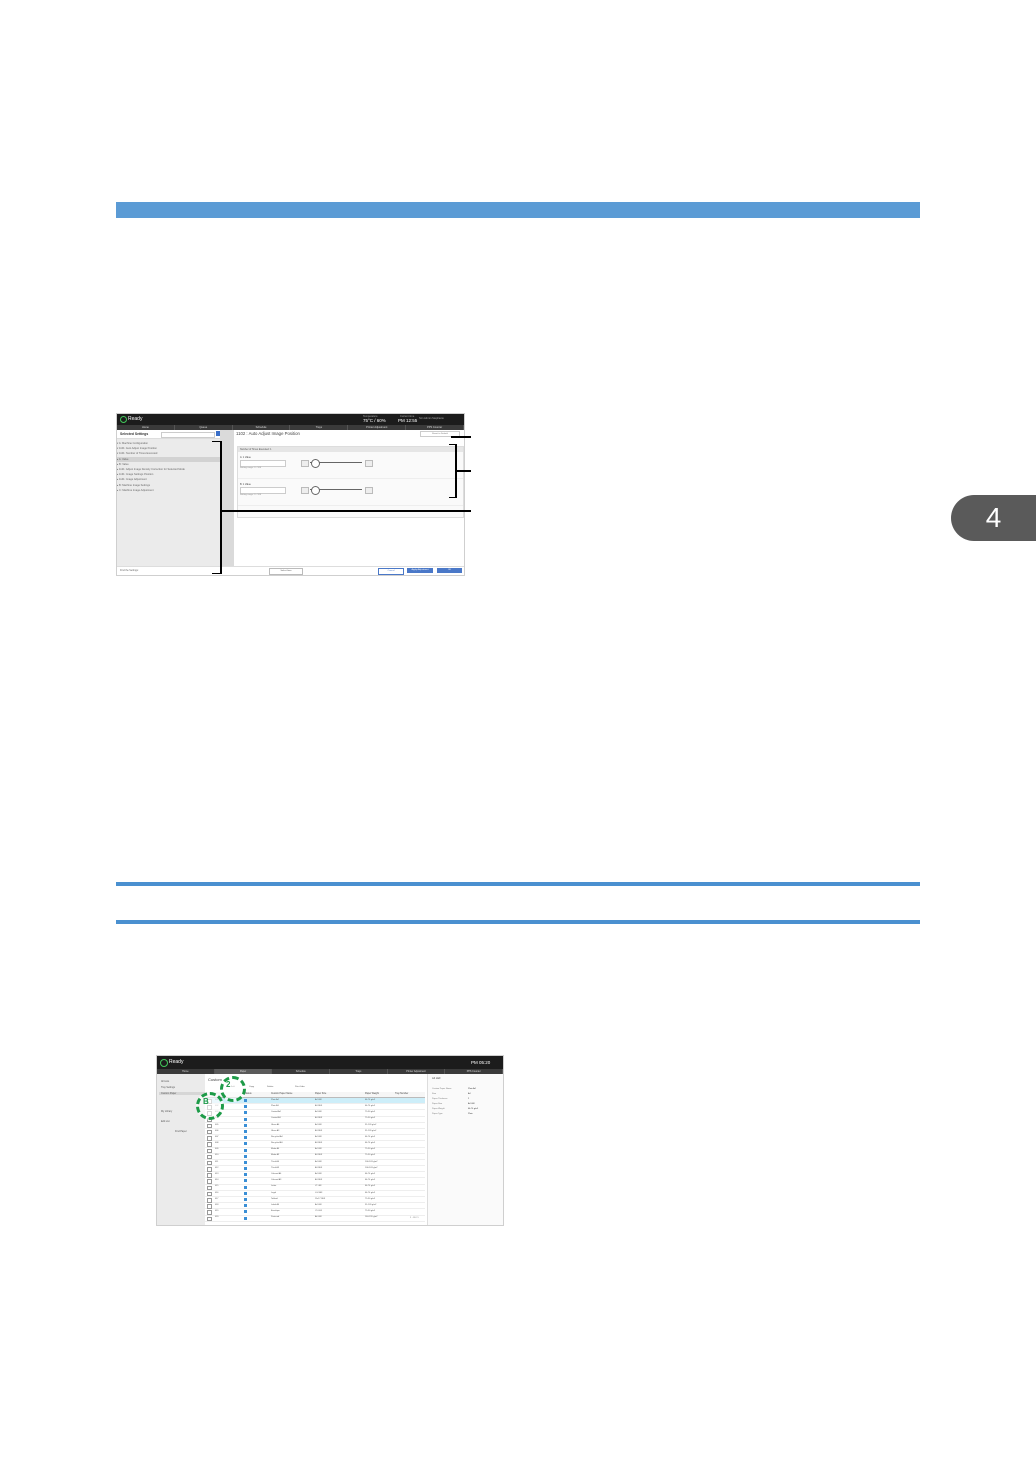  I want to click on callout-bracket-3-bottom, so click(216, 573).